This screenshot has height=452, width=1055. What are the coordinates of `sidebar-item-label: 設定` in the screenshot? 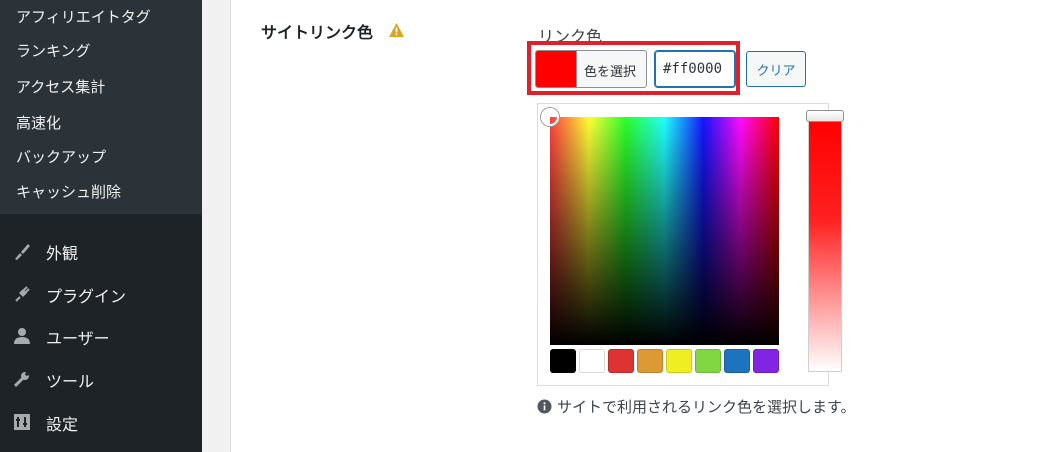 It's located at (62, 424).